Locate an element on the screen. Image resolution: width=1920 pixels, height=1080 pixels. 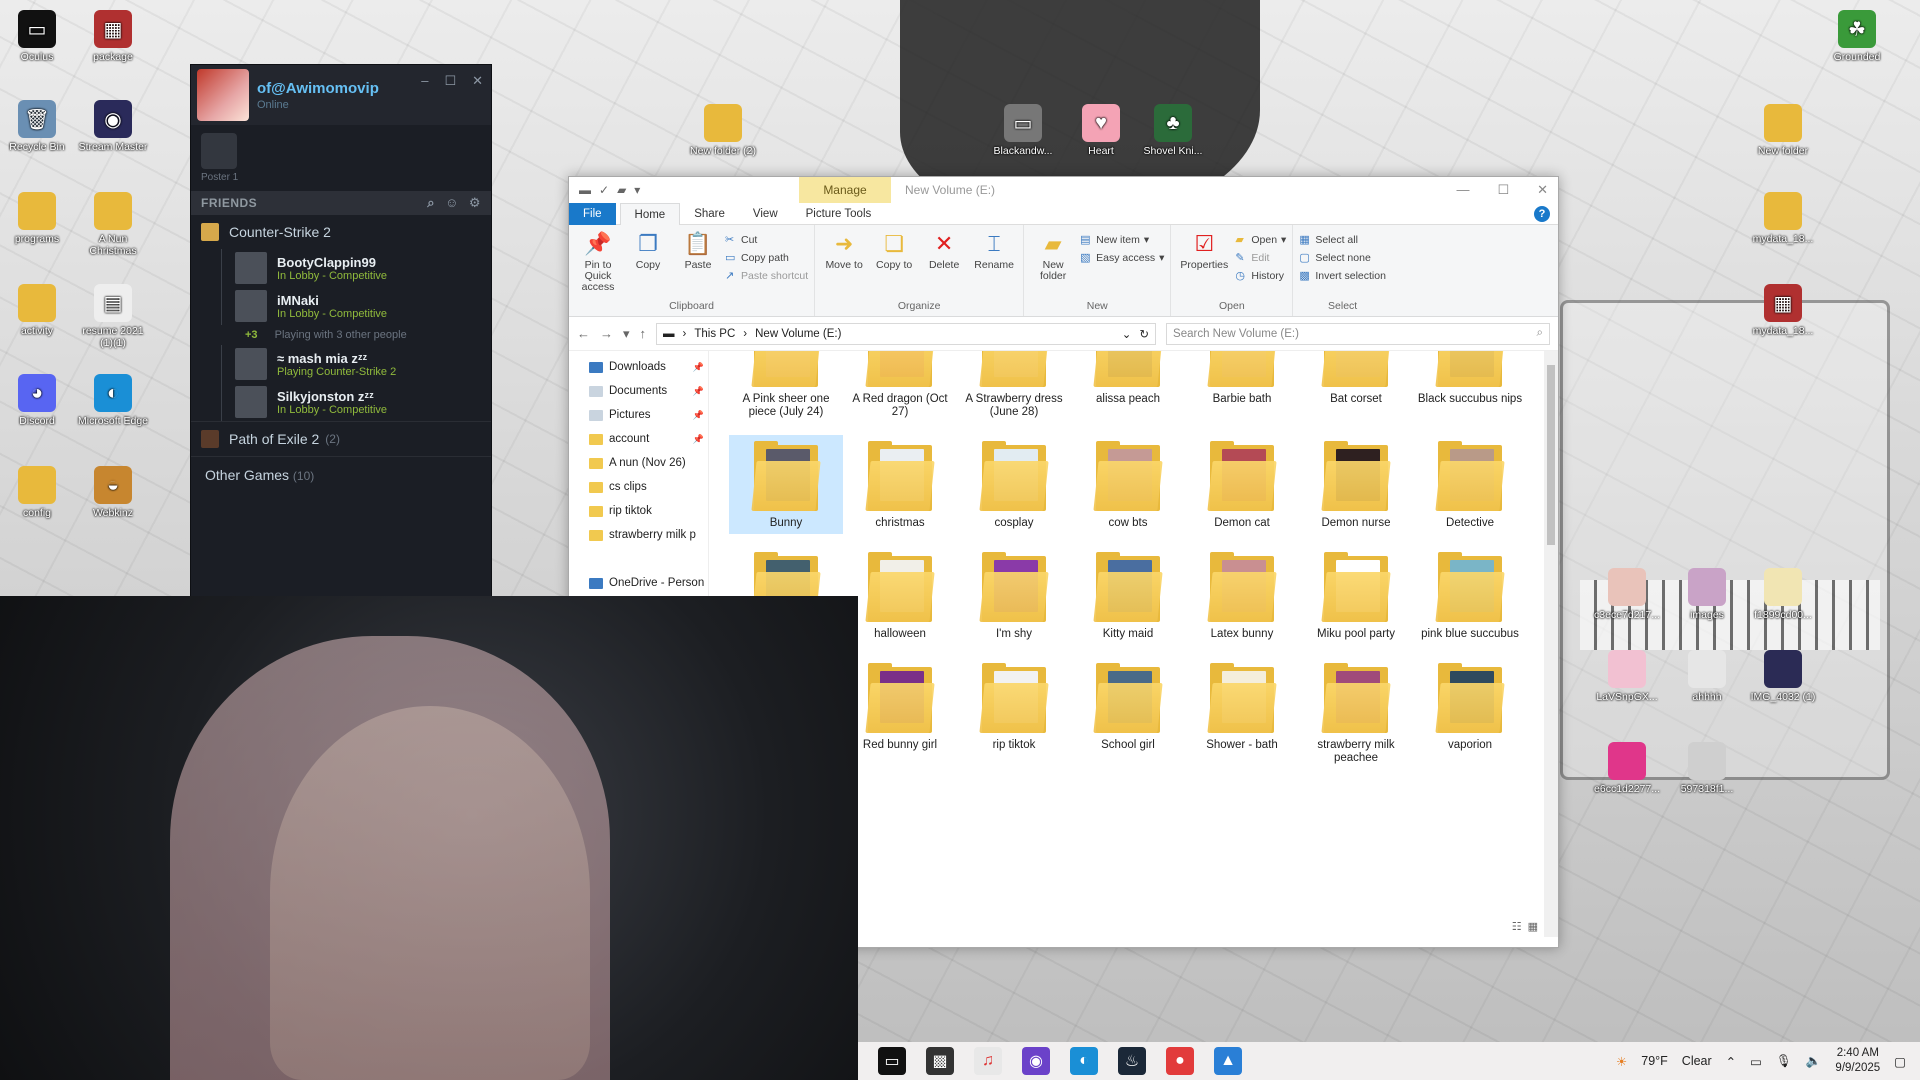
easy-access-button: ▧ Easy access ▾ is located at coordinates (1122, 258).